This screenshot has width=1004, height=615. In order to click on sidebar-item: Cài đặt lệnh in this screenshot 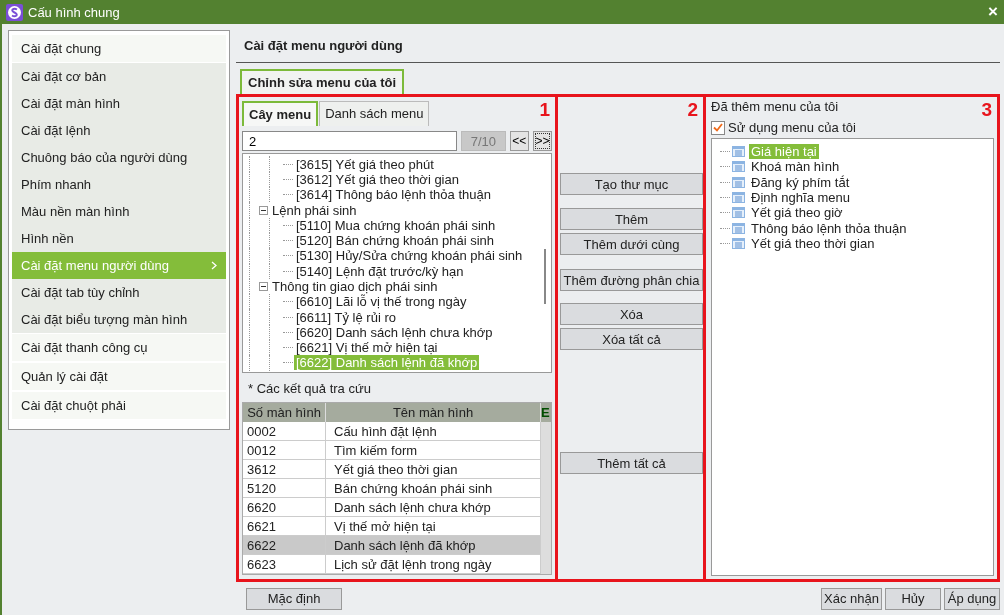, I will do `click(119, 130)`.